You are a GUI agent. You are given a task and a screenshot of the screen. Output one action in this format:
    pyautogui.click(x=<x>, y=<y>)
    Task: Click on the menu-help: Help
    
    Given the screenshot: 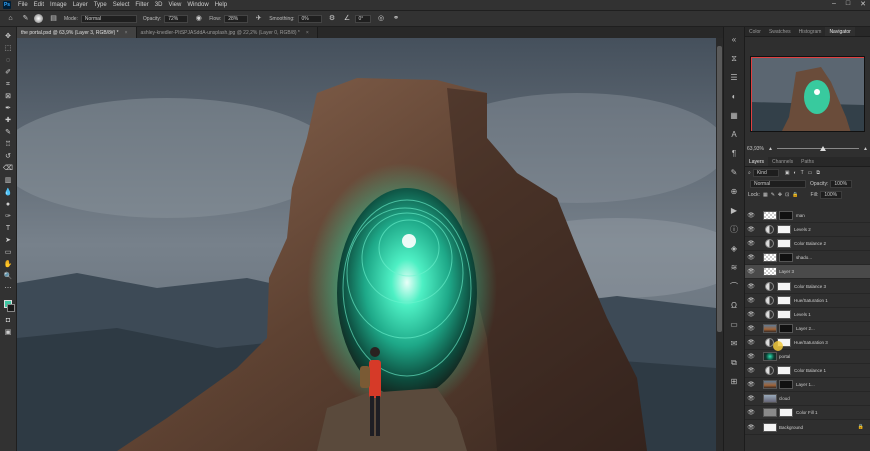 What is the action you would take?
    pyautogui.click(x=221, y=5)
    